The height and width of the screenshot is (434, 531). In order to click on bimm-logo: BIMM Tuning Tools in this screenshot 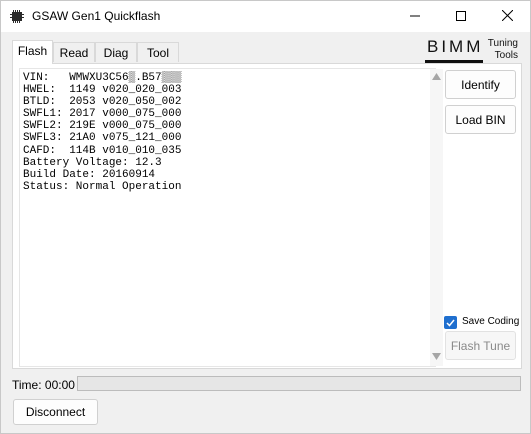, I will do `click(472, 50)`.